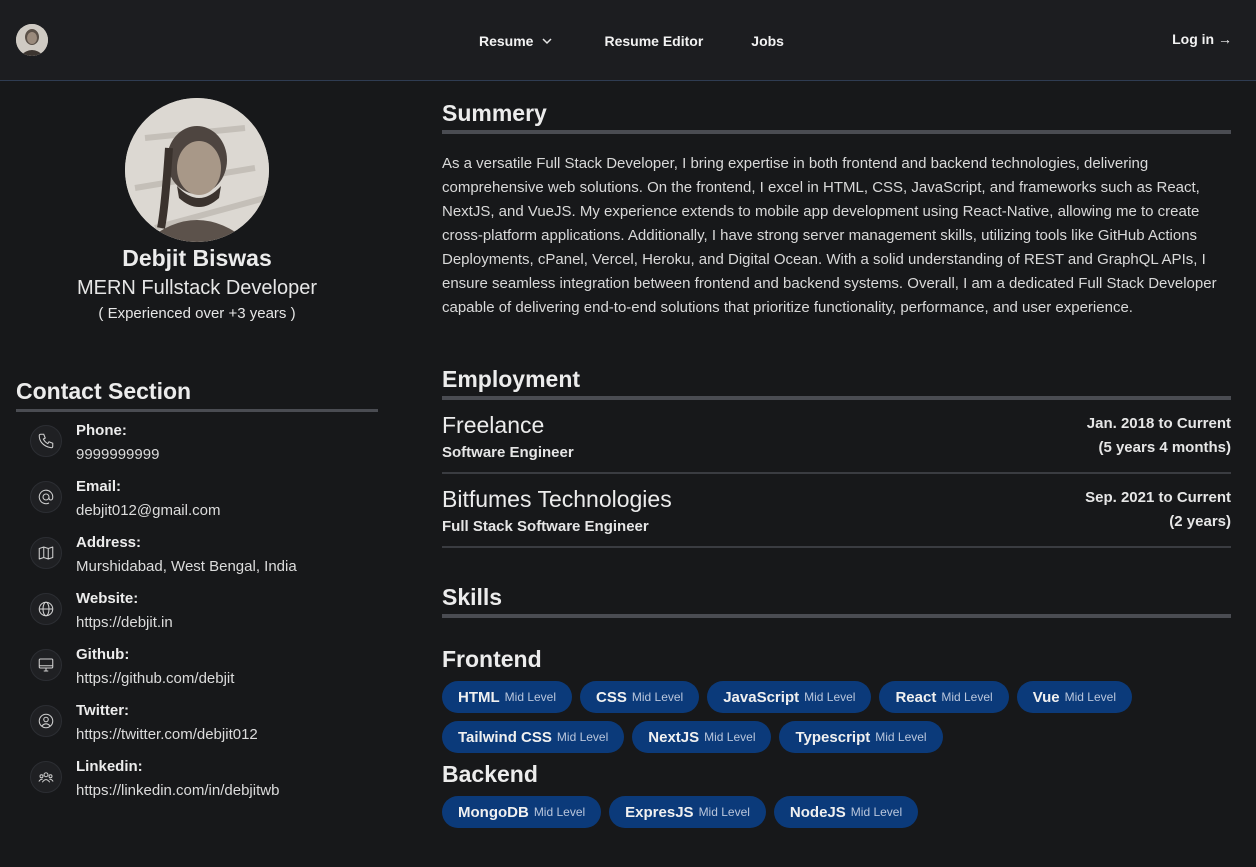  Describe the element at coordinates (46, 777) in the screenshot. I see `users-icon` at that location.